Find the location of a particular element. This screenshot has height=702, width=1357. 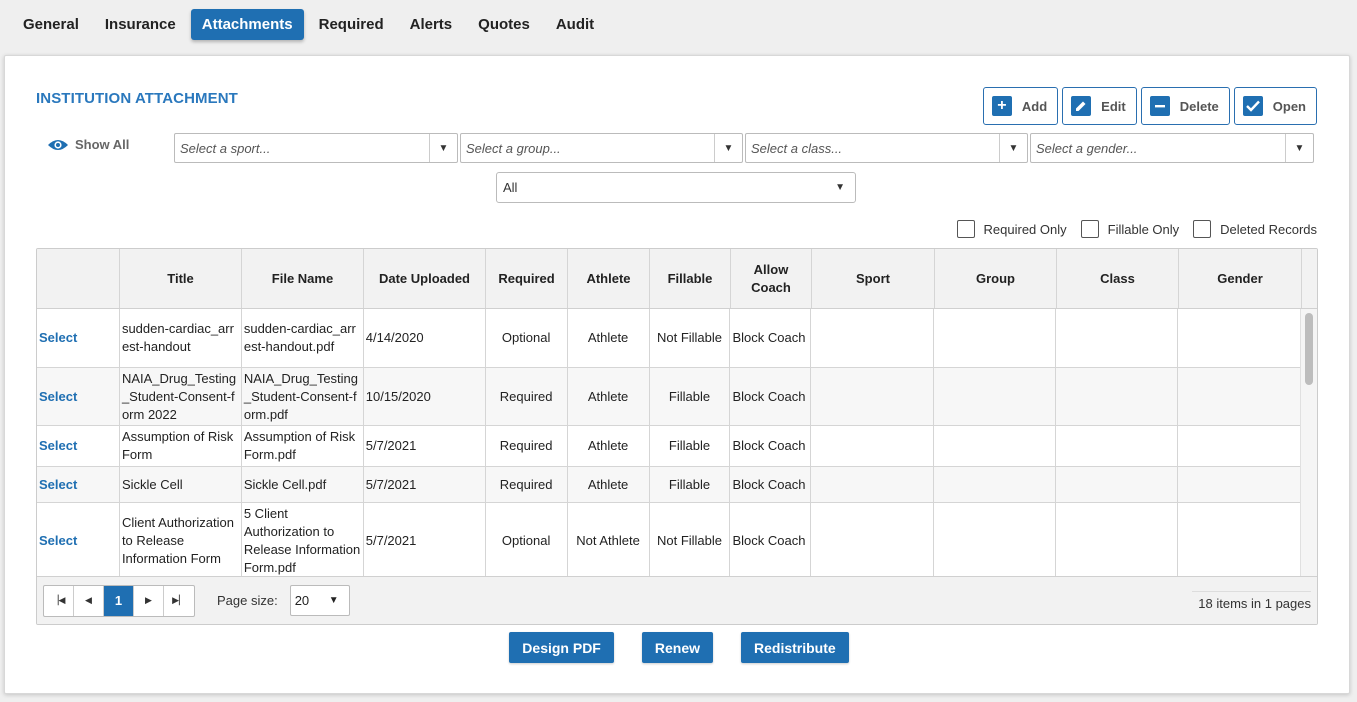

show-all-label: Show All is located at coordinates (102, 144).